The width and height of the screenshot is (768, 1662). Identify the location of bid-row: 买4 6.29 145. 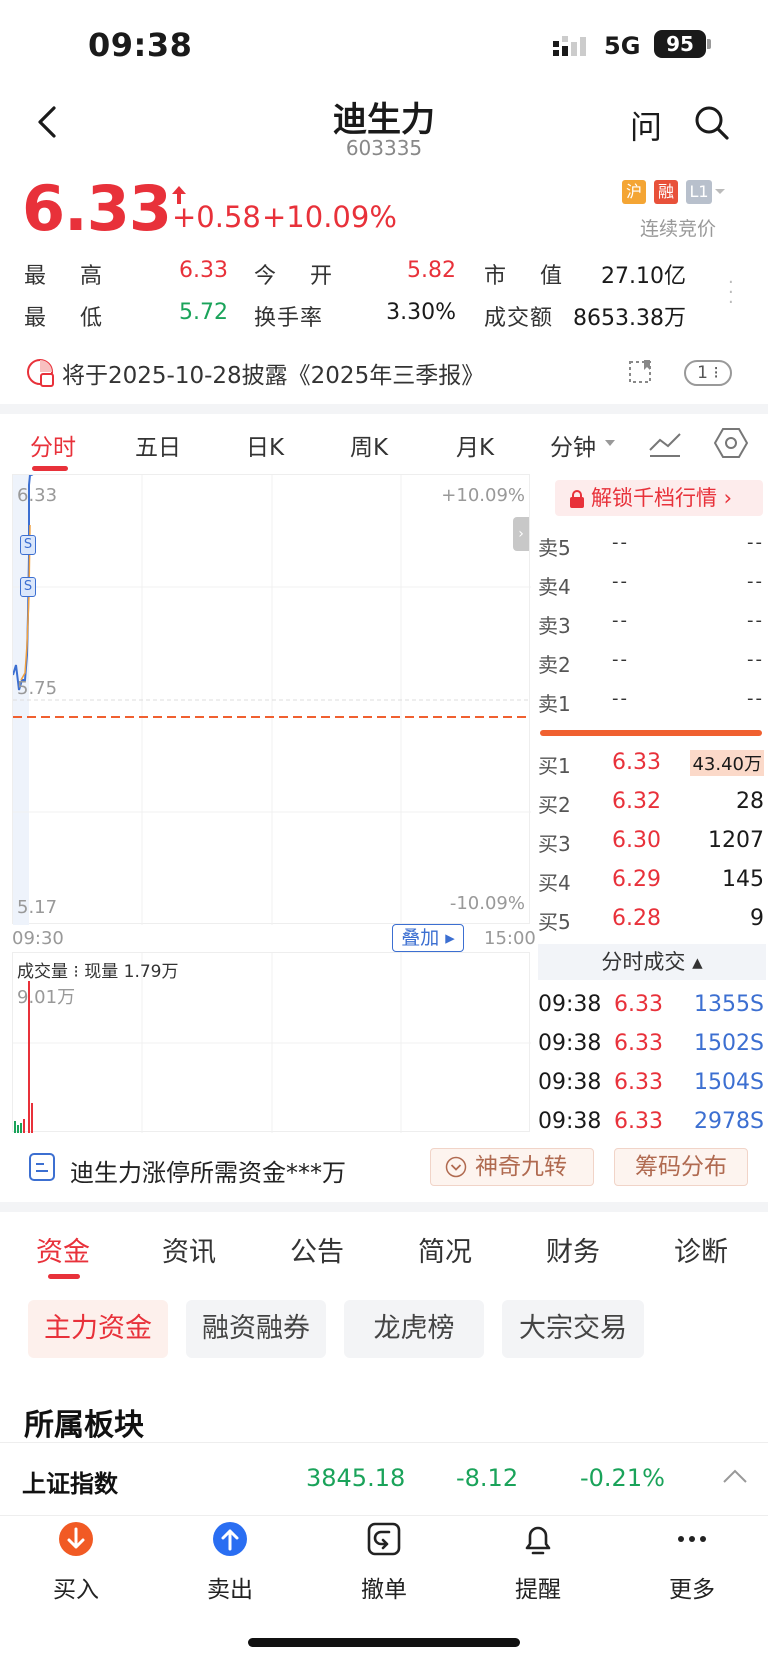
(652, 881).